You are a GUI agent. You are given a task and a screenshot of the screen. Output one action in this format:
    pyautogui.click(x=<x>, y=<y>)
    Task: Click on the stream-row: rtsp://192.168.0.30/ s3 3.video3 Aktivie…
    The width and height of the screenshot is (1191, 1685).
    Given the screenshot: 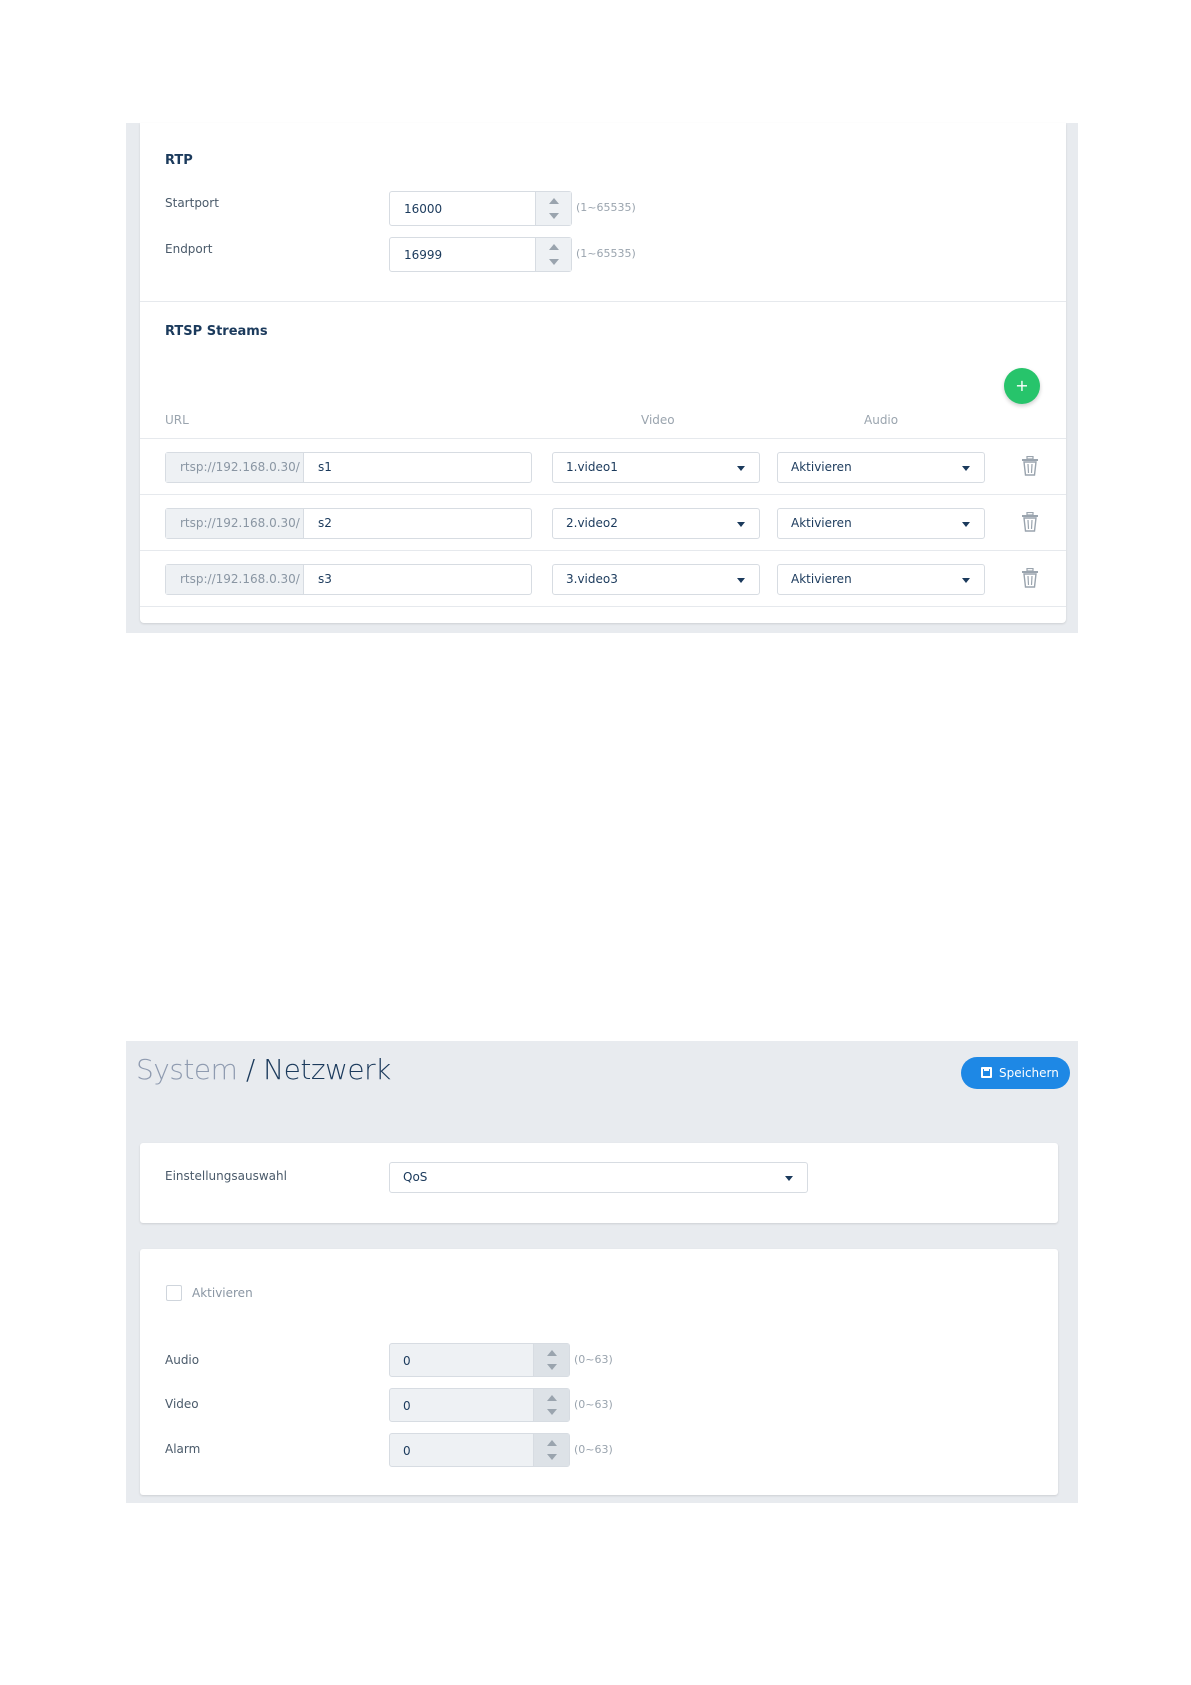 What is the action you would take?
    pyautogui.click(x=603, y=579)
    